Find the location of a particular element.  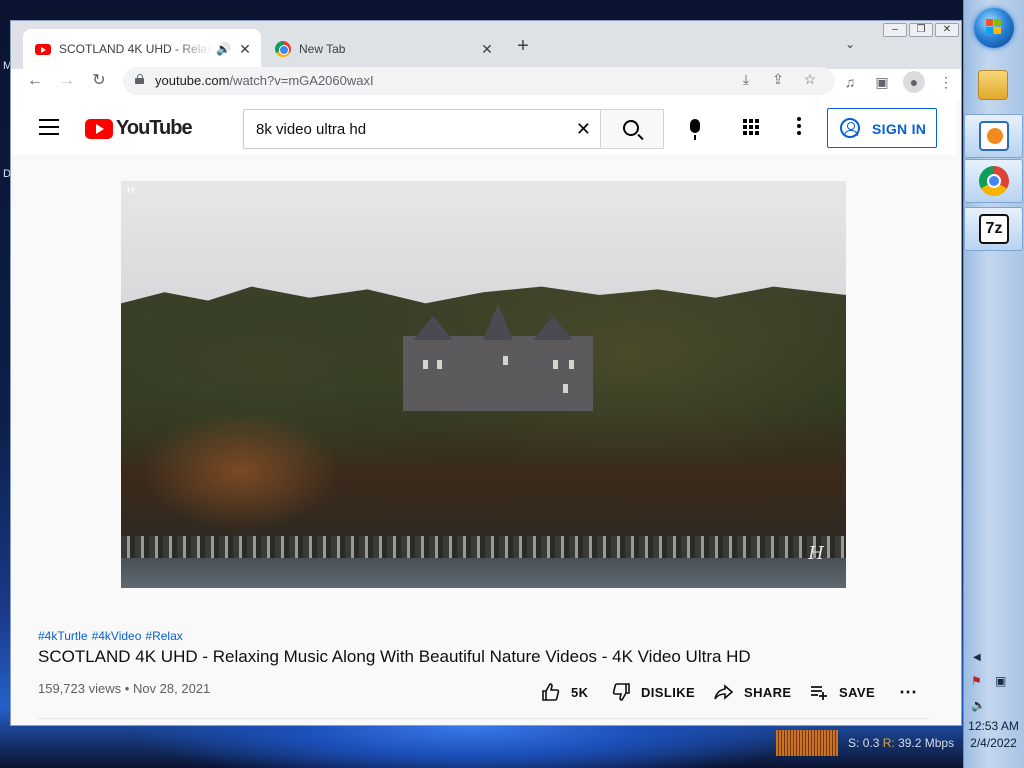

save-button: SAVE is located at coordinates (842, 692).